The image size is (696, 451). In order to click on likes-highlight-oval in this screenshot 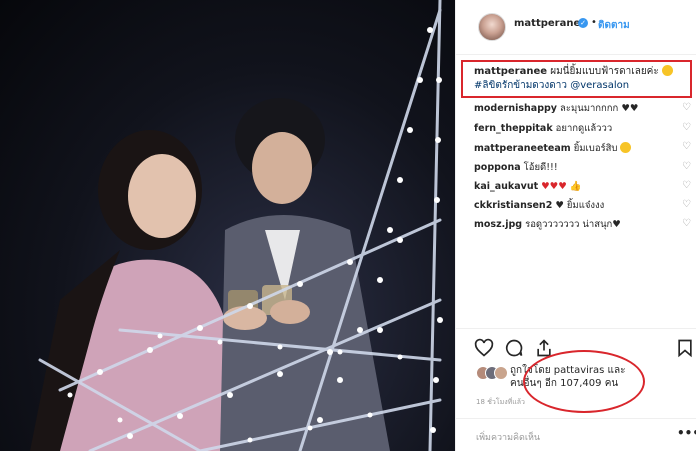, I will do `click(584, 381)`.